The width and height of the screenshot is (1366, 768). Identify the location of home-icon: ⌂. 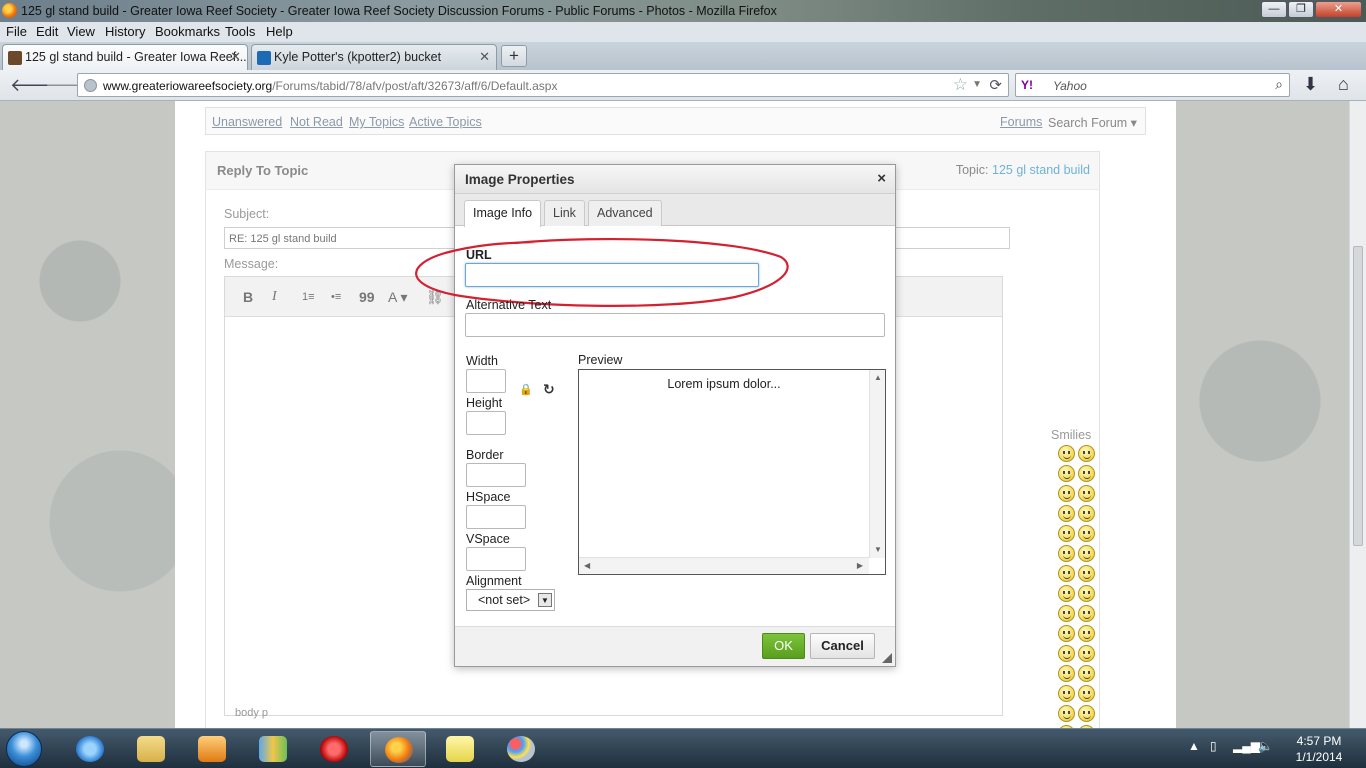
(1343, 84).